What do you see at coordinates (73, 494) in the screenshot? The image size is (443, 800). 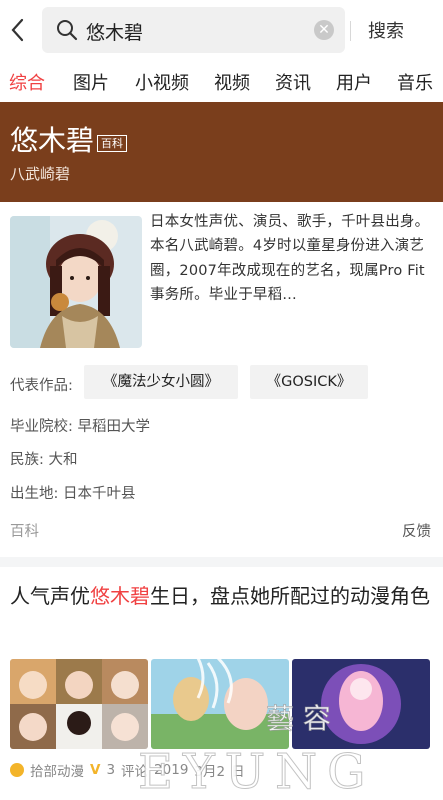 I see `info-birthplace: 出生地: 日本千叶县` at bounding box center [73, 494].